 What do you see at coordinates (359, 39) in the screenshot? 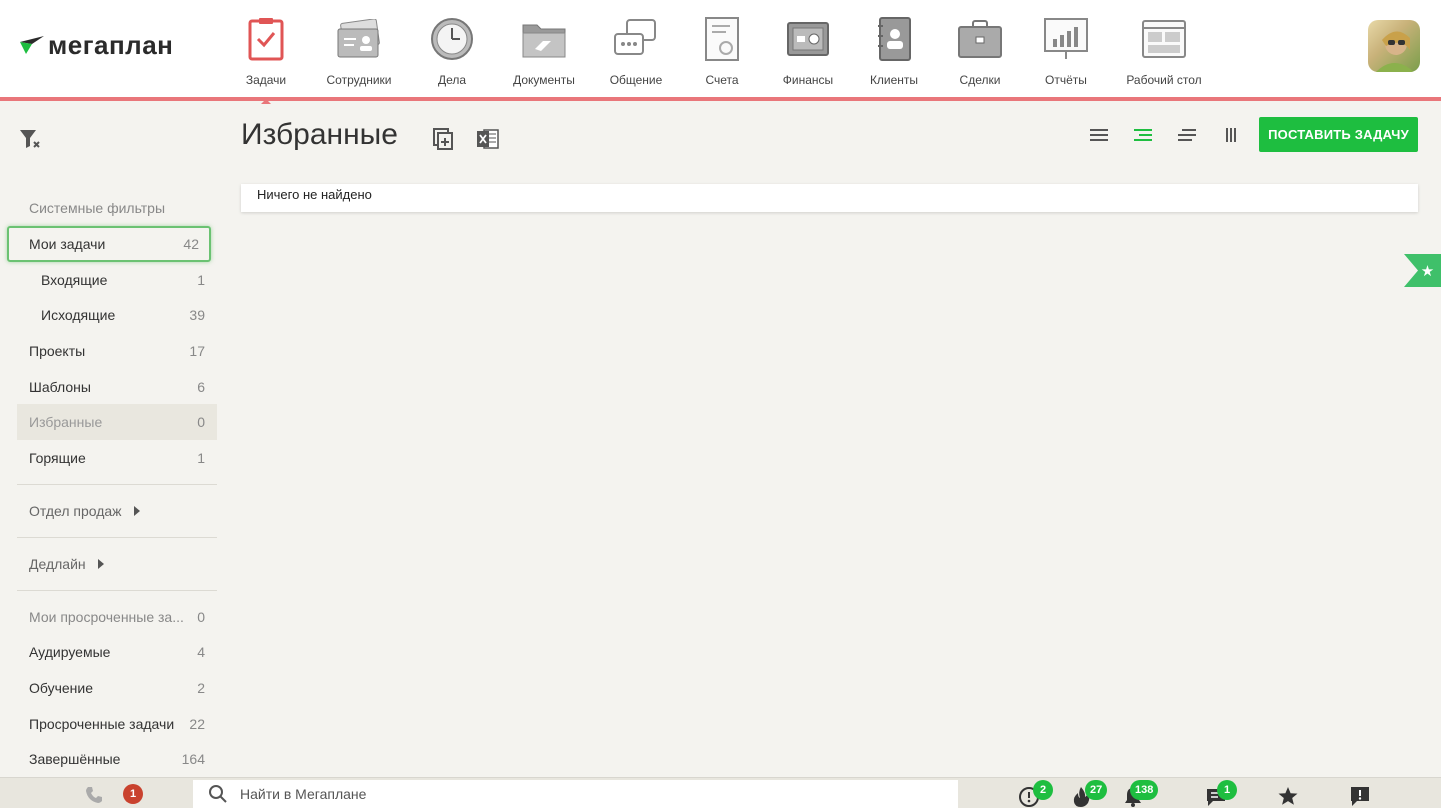
I see `employee-card-icon` at bounding box center [359, 39].